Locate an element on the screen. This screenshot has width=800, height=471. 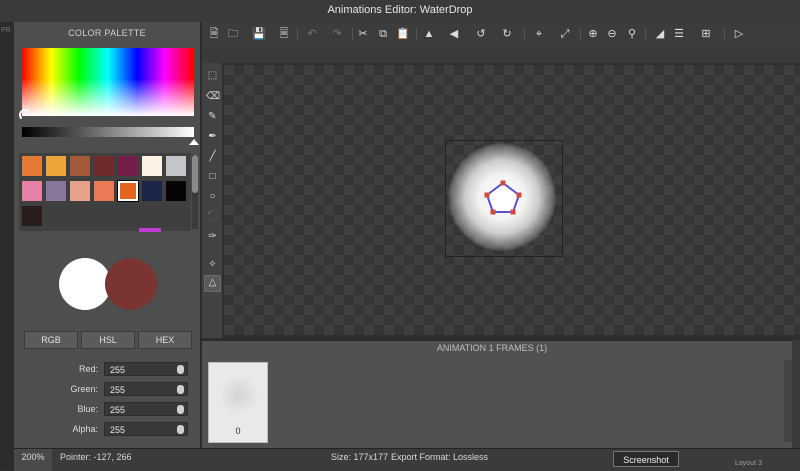
export-icon: 🗏 is located at coordinates (284, 34).